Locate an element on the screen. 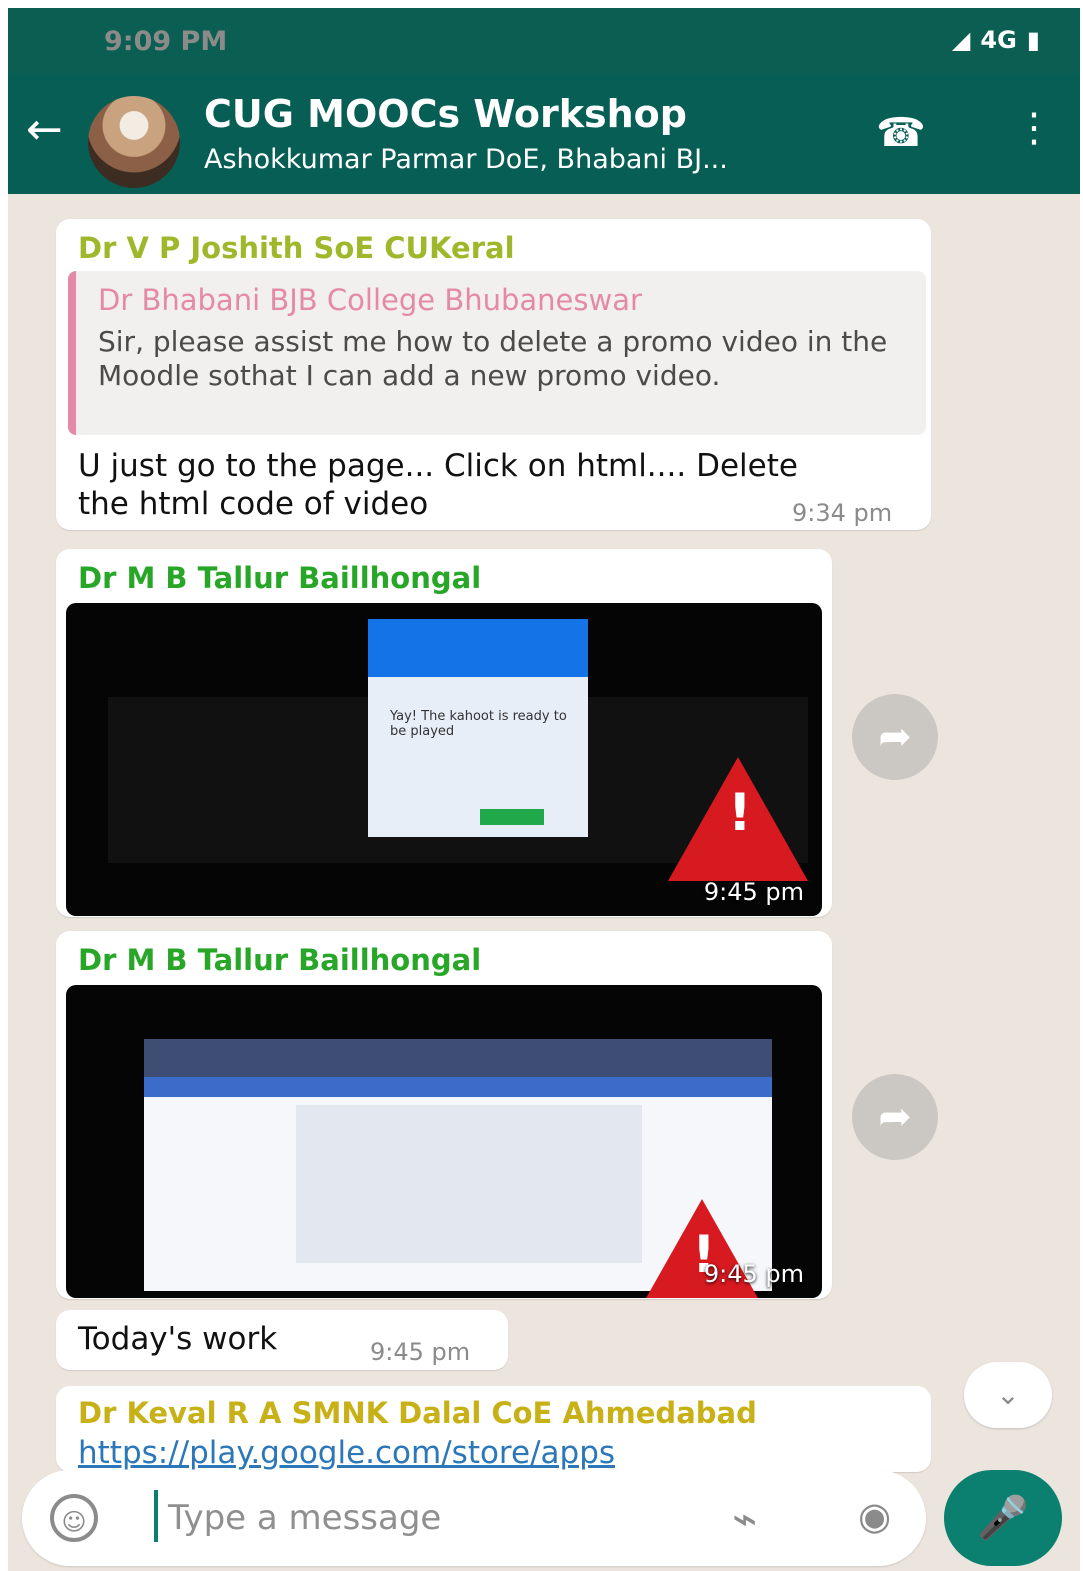 This screenshot has height=1571, width=1083. attach-icon: ⌁ is located at coordinates (744, 1518).